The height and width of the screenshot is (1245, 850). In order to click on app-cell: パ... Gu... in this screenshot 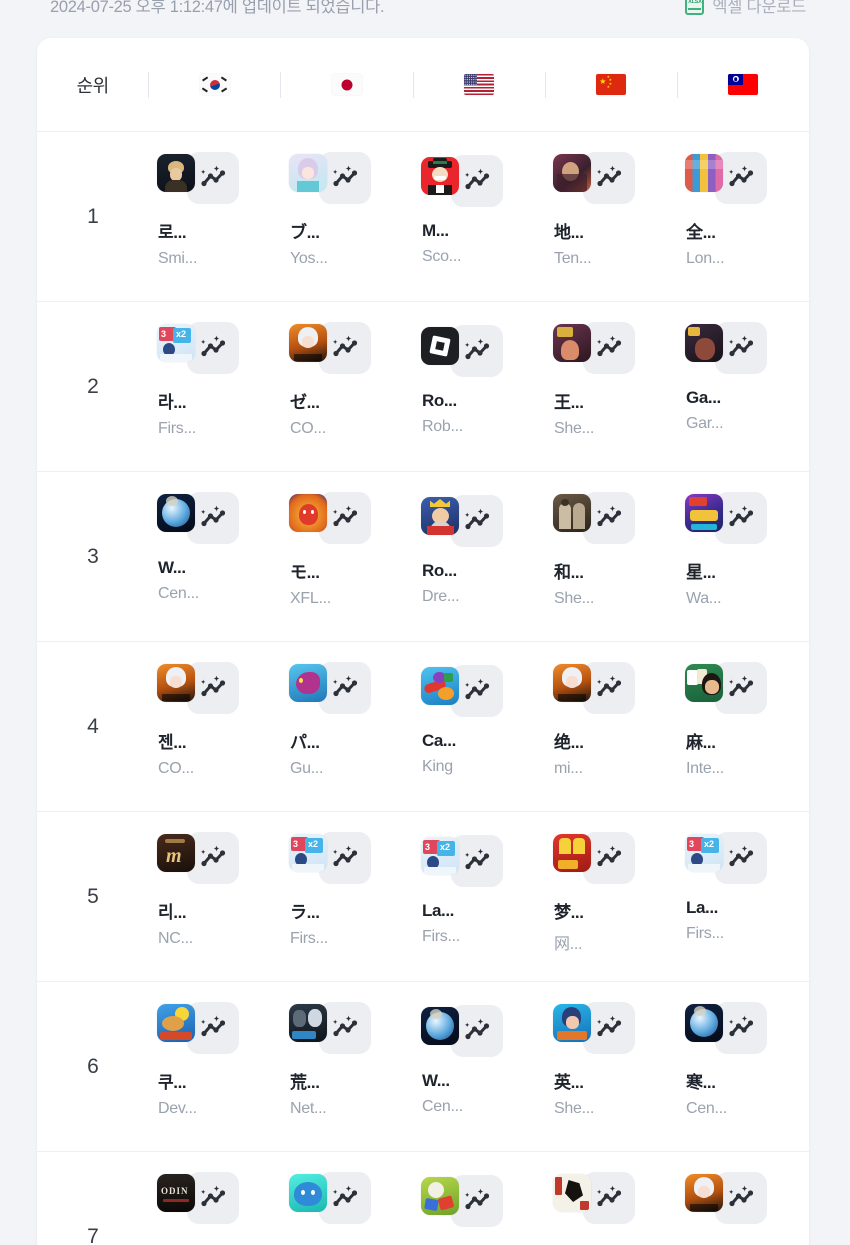, I will do `click(347, 726)`.